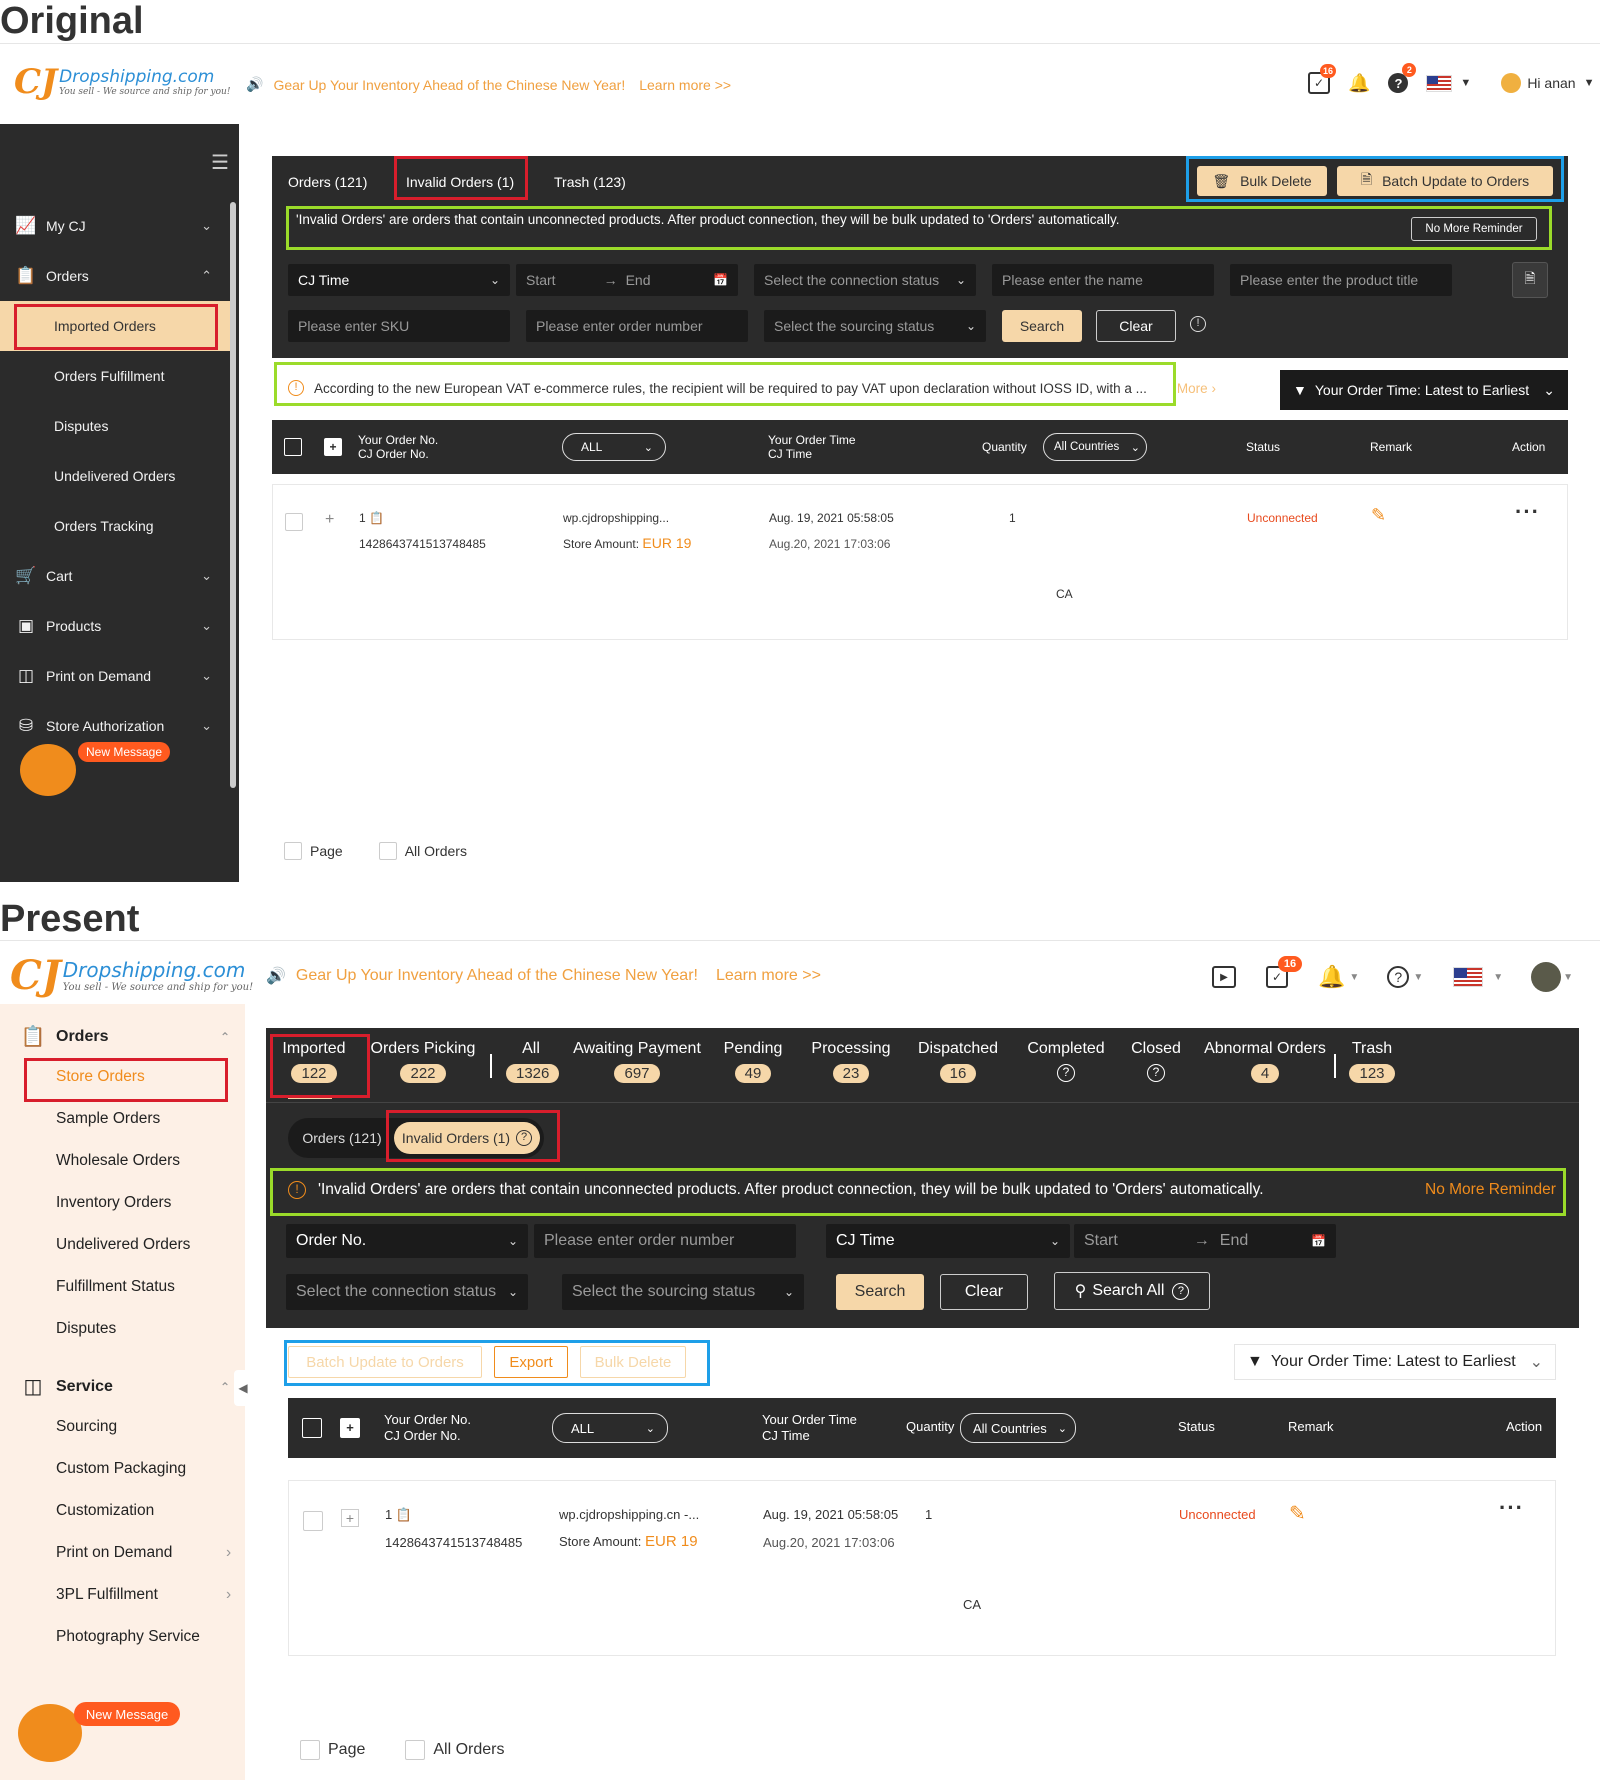  I want to click on start-date: Start, so click(1101, 1241).